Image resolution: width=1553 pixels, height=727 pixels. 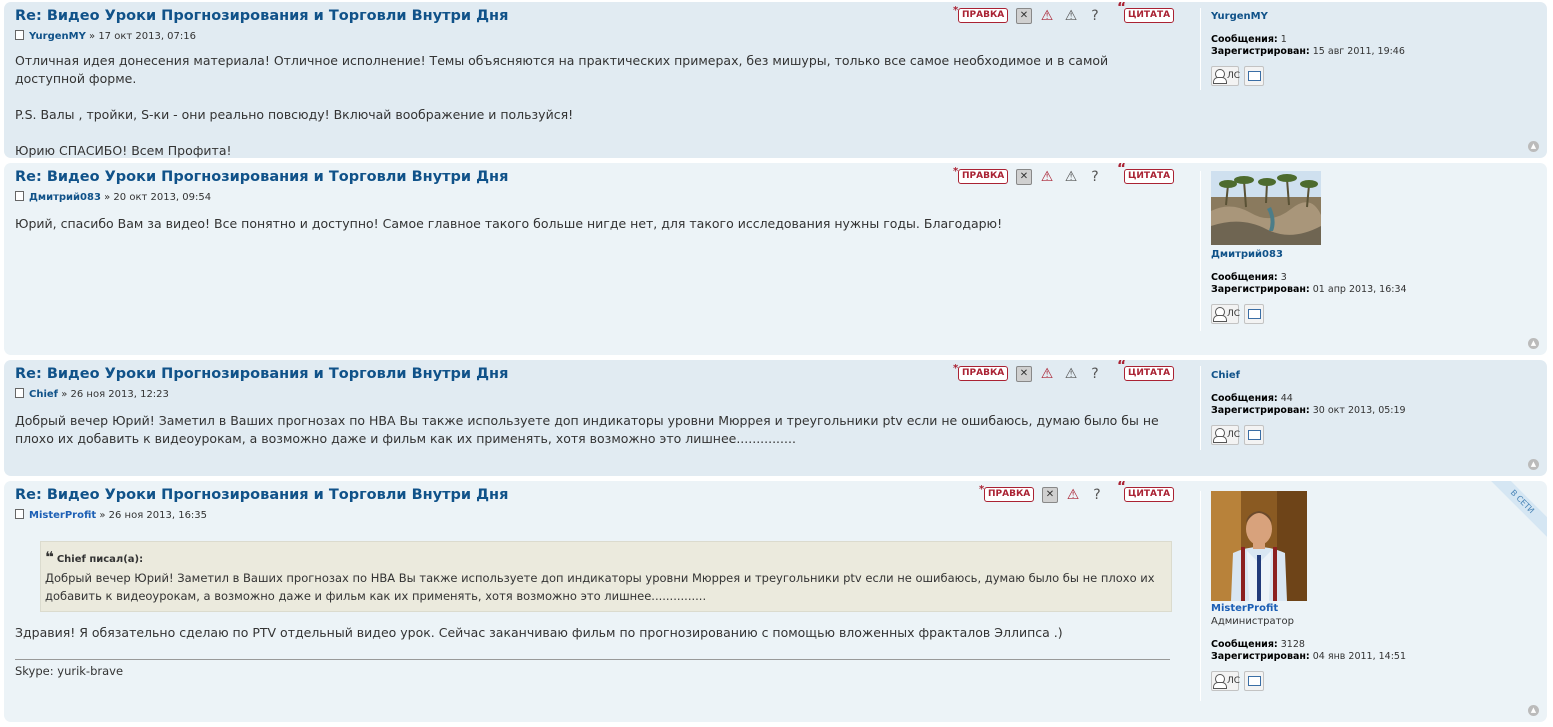 What do you see at coordinates (1376, 254) in the screenshot?
I see `profile-username: Дмитрий083` at bounding box center [1376, 254].